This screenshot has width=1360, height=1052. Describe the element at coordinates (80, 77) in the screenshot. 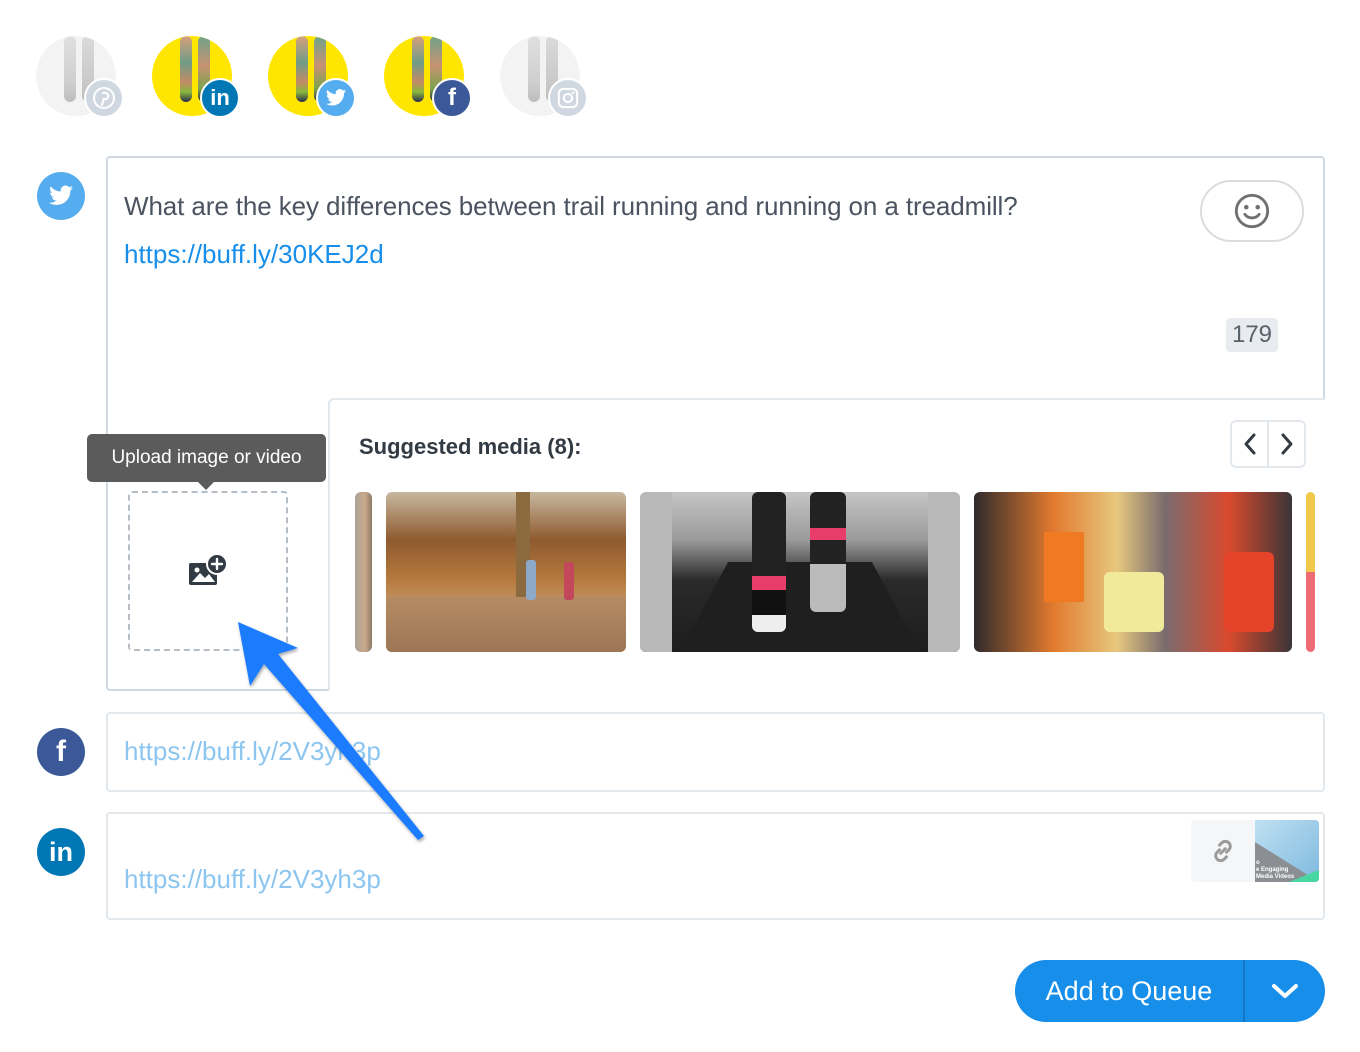

I see `profile-avatar-pinterest` at that location.